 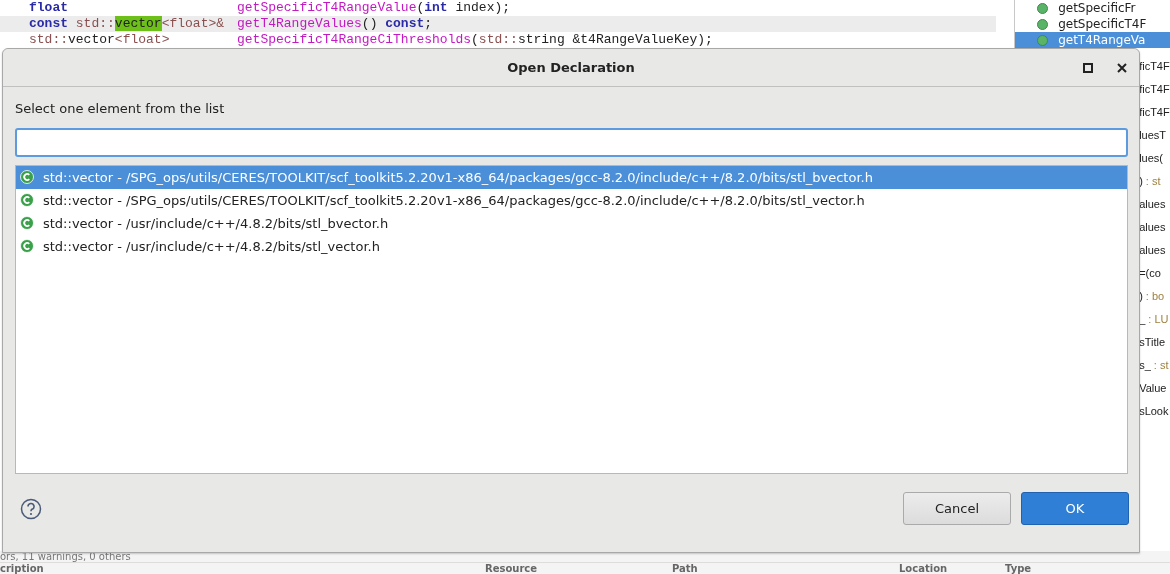 I want to click on code-token: int, so click(x=436, y=7).